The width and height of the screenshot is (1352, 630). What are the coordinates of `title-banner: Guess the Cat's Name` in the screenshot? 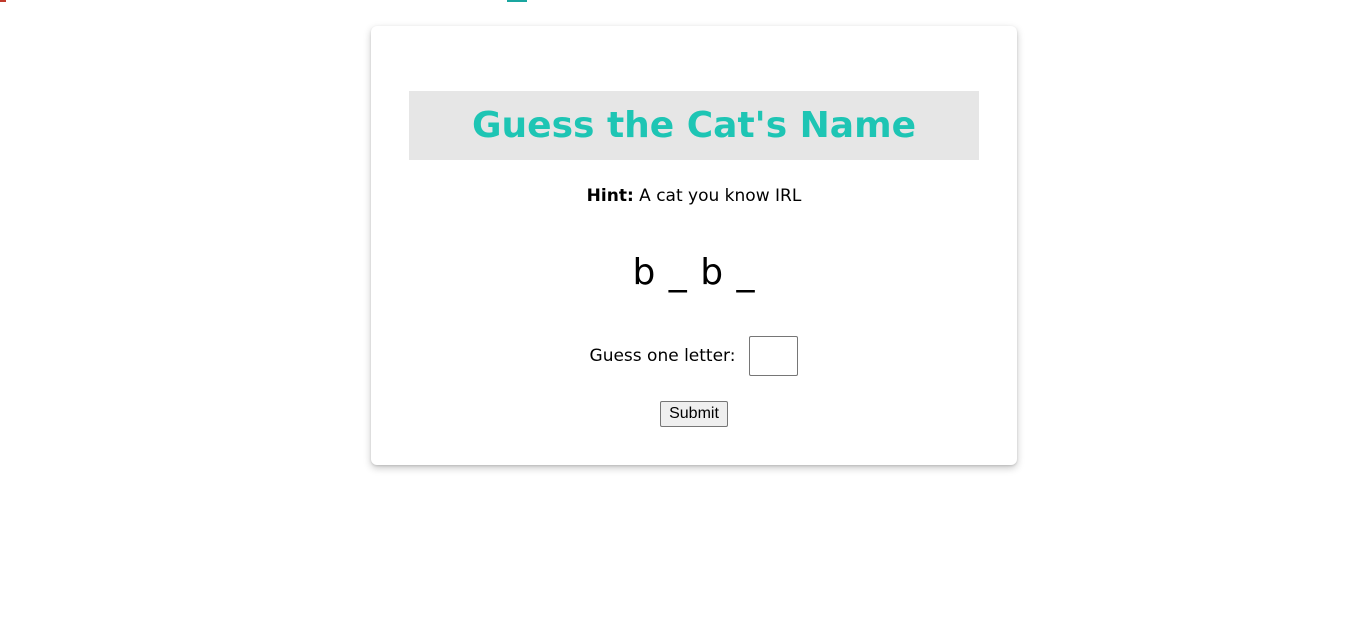 It's located at (694, 125).